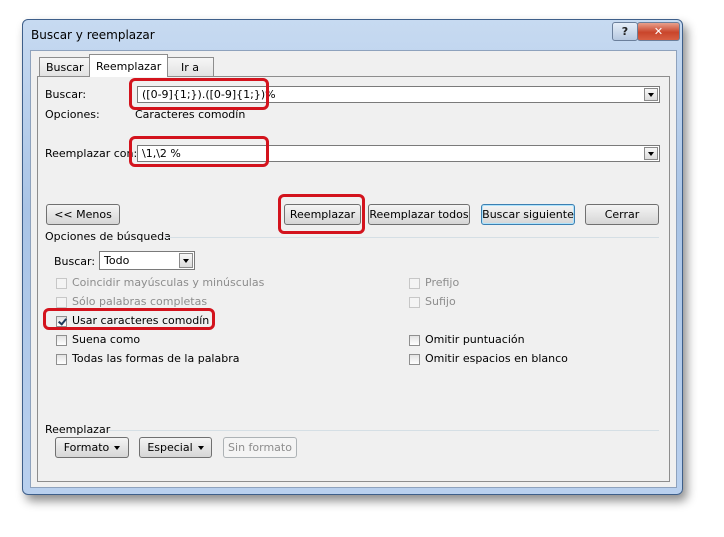 The image size is (724, 537). Describe the element at coordinates (199, 151) in the screenshot. I see `replace-highlight` at that location.